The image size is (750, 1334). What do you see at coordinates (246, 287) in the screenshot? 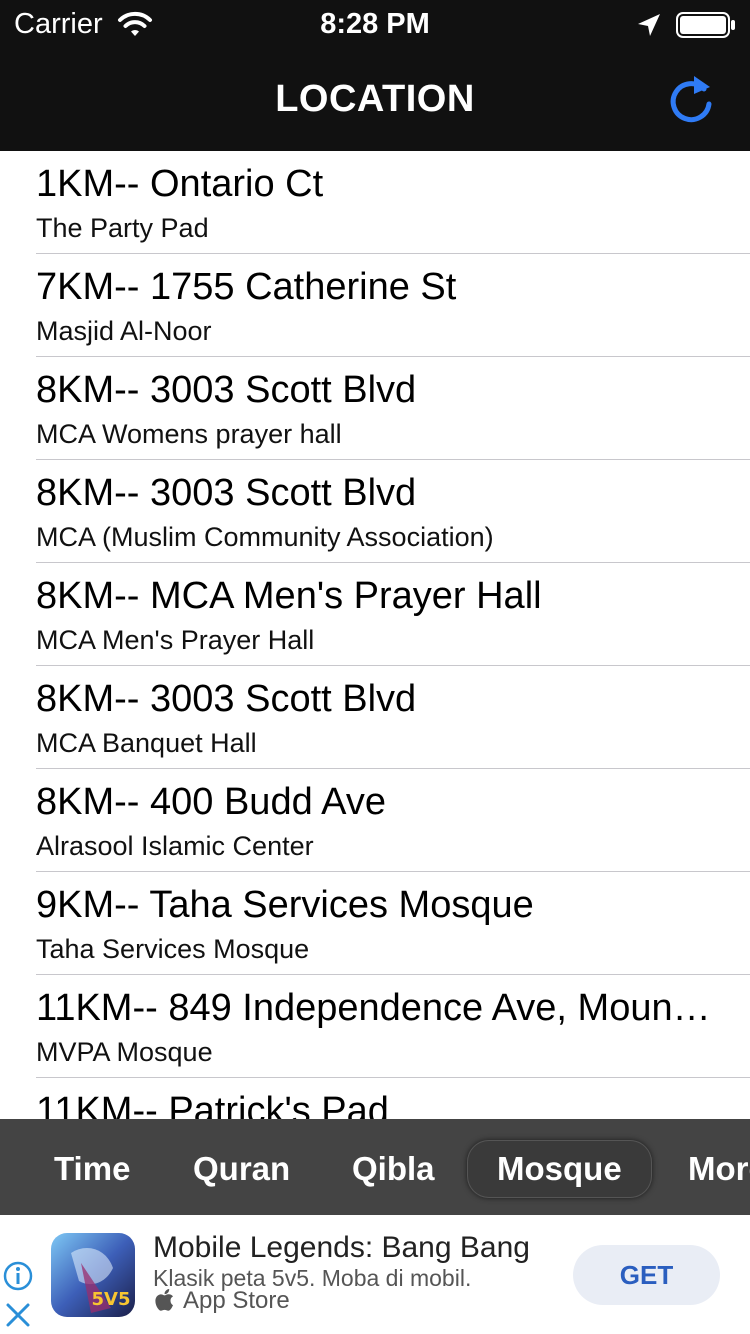
I see `location-title: 7KM-- 1755 Catherine St` at bounding box center [246, 287].